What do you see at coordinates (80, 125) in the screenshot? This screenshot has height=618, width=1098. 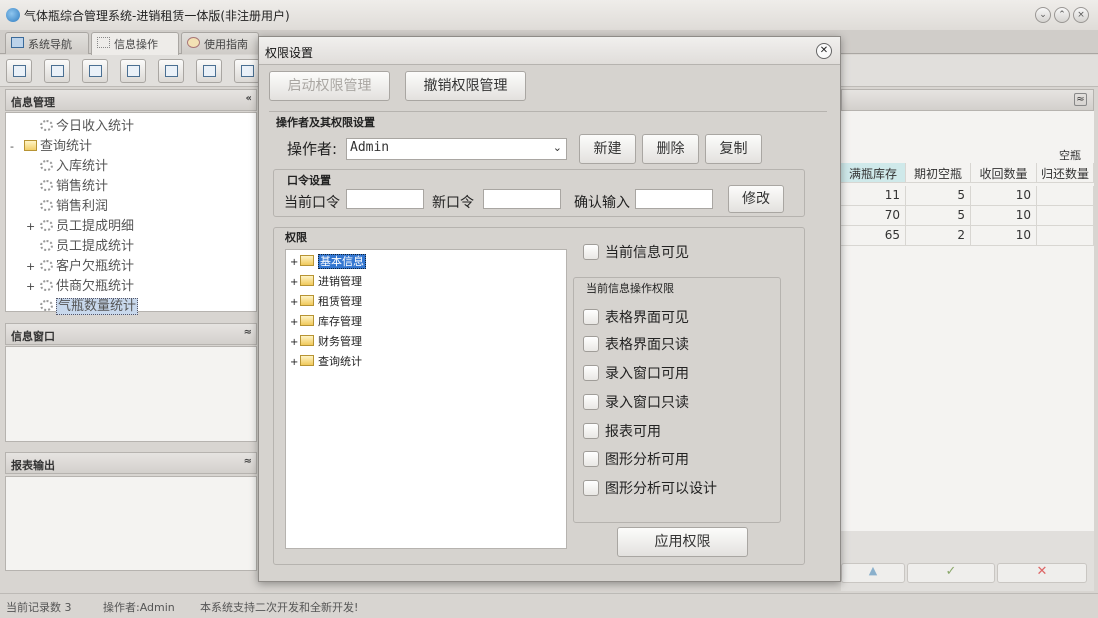 I see `nav-tree-item: 今日收入统计` at bounding box center [80, 125].